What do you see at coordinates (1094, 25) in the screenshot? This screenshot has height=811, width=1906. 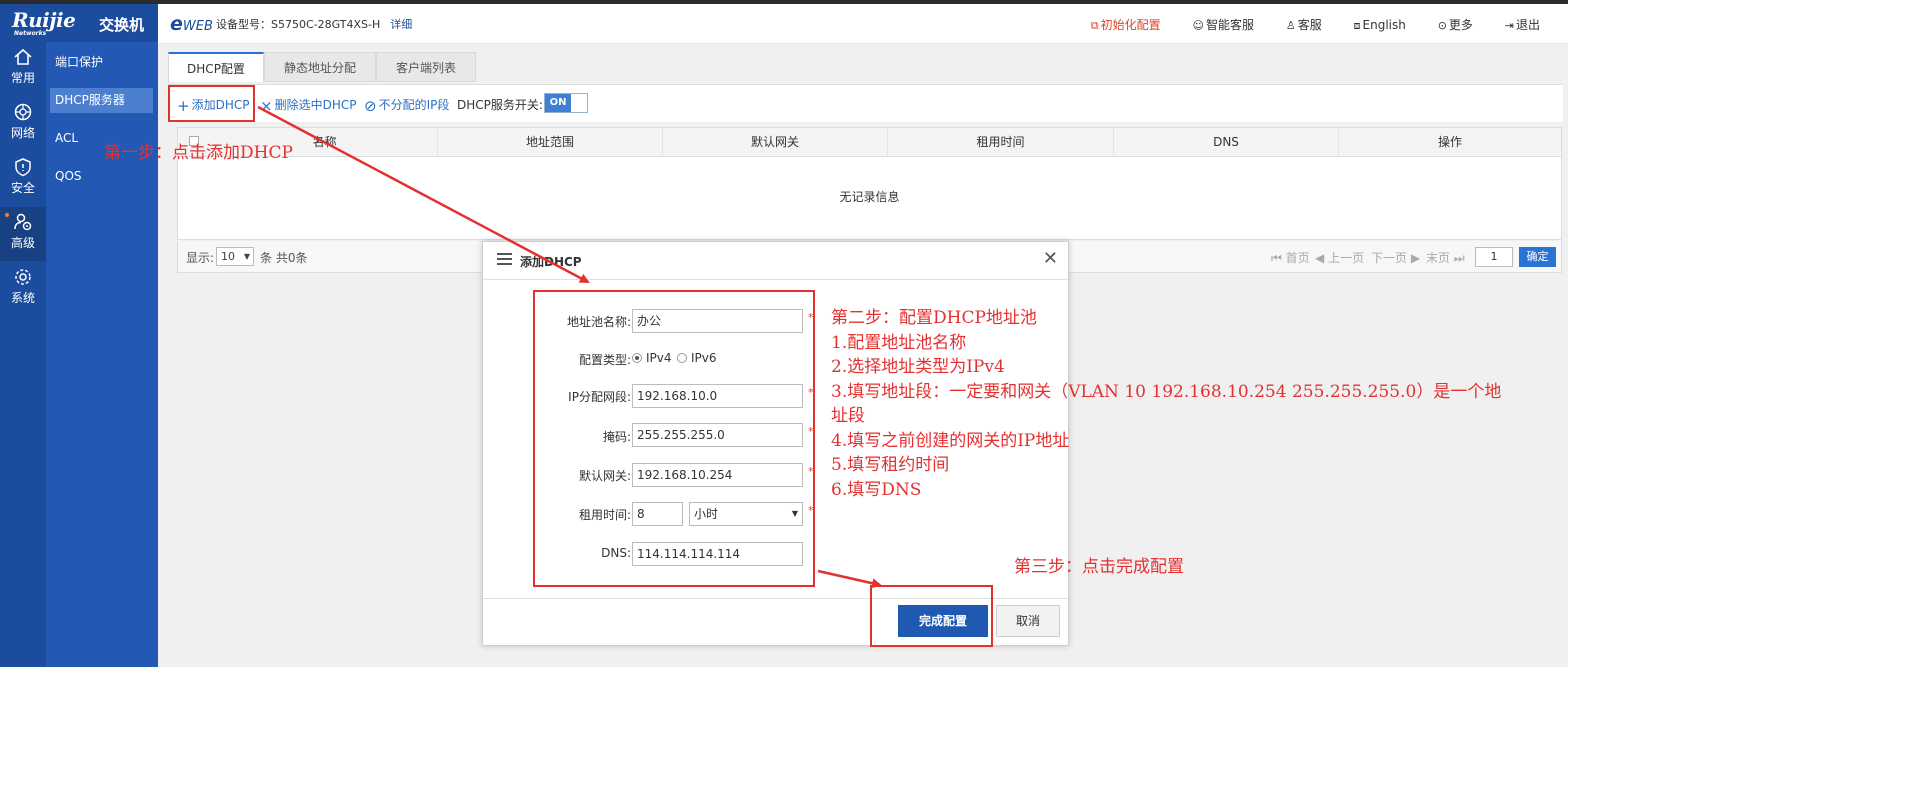 I see `init-icon: ⧉` at bounding box center [1094, 25].